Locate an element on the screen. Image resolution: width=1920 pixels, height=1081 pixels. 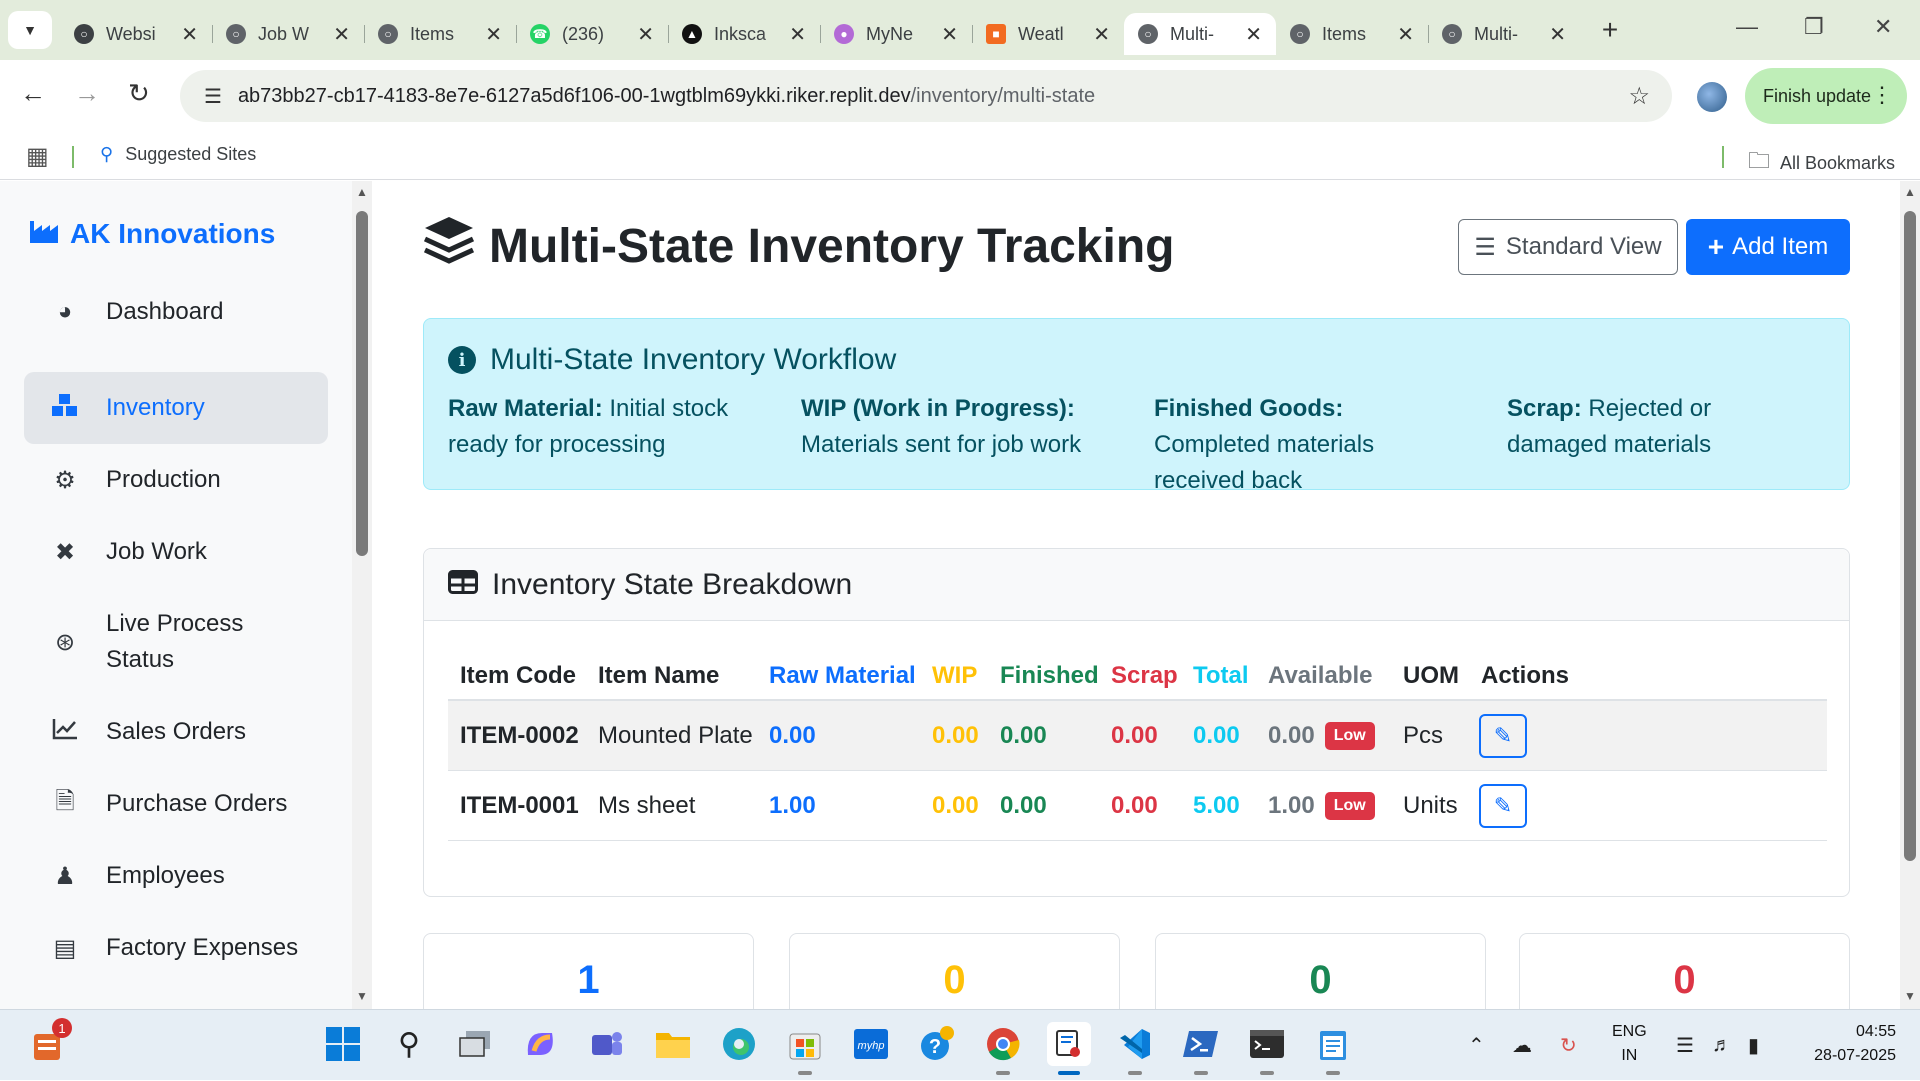
tab-title: Job W is located at coordinates (284, 33).